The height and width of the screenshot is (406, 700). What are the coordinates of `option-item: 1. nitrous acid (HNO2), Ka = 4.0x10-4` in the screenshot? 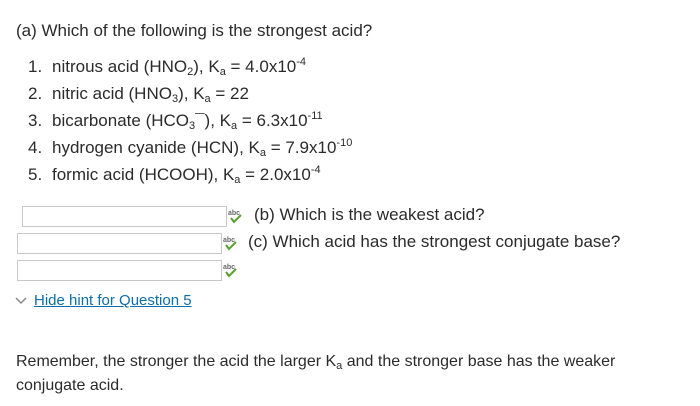 It's located at (167, 67).